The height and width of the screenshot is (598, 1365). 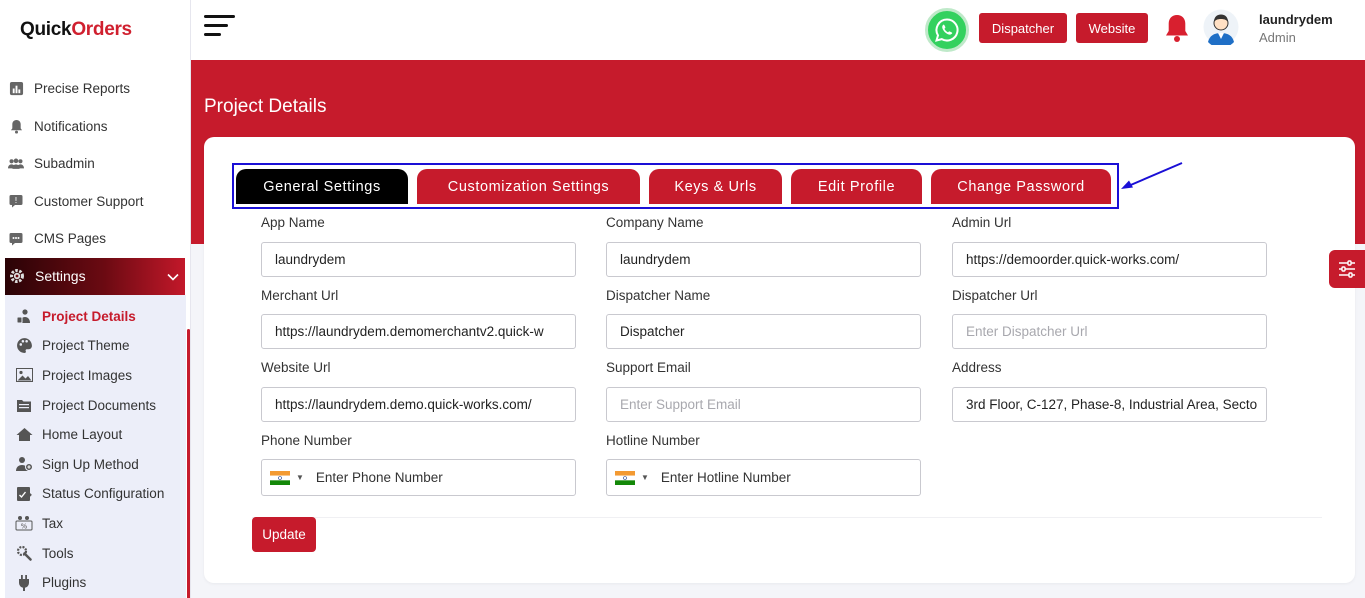 What do you see at coordinates (24, 375) in the screenshot?
I see `image-icon` at bounding box center [24, 375].